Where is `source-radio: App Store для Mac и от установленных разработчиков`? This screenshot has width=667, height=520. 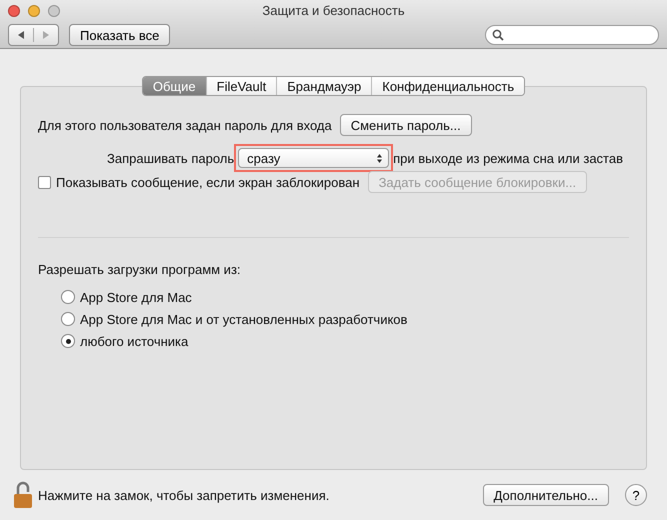 source-radio: App Store для Mac и от установленных разработчиков is located at coordinates (342, 319).